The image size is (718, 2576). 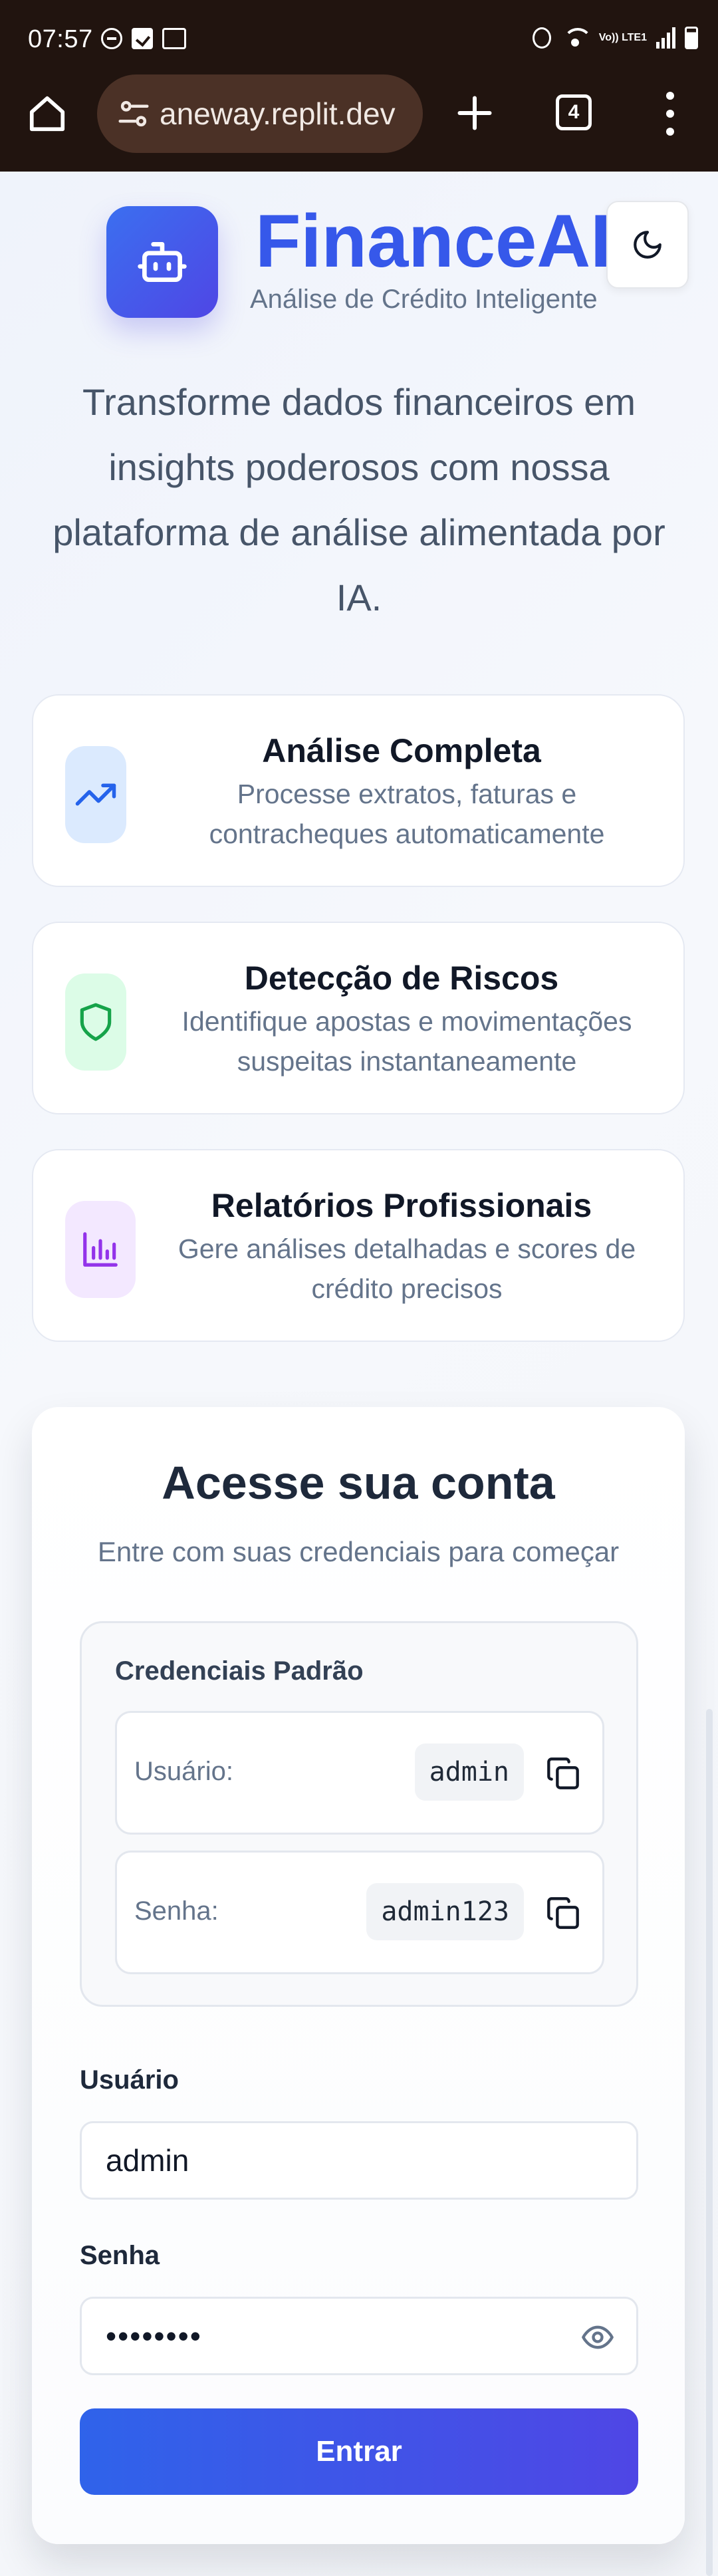 I want to click on bar-chart-icon, so click(x=101, y=1249).